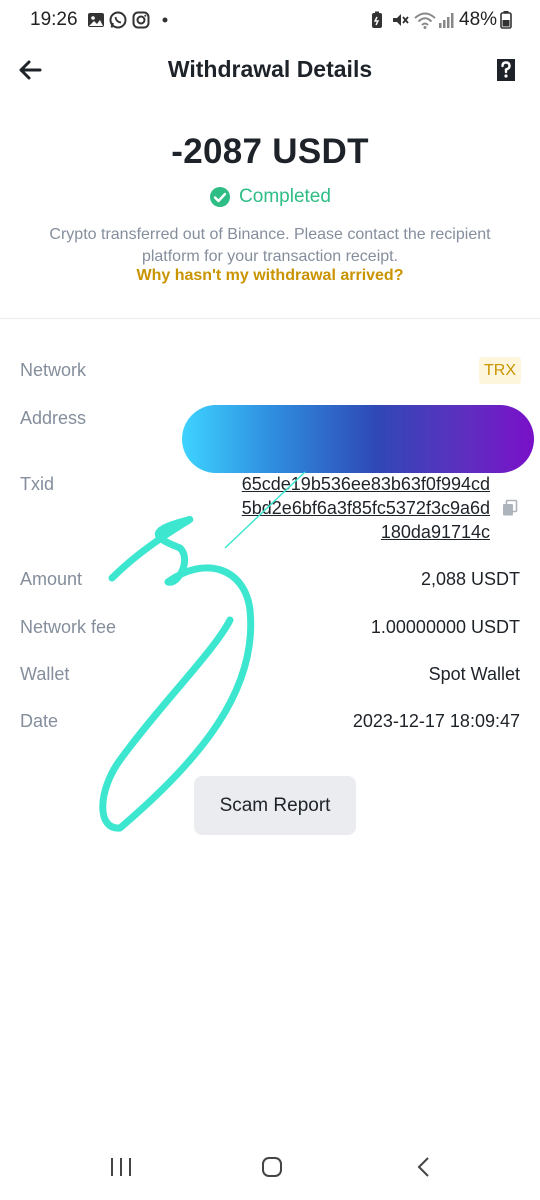  What do you see at coordinates (39, 721) in the screenshot?
I see `date-label: Date` at bounding box center [39, 721].